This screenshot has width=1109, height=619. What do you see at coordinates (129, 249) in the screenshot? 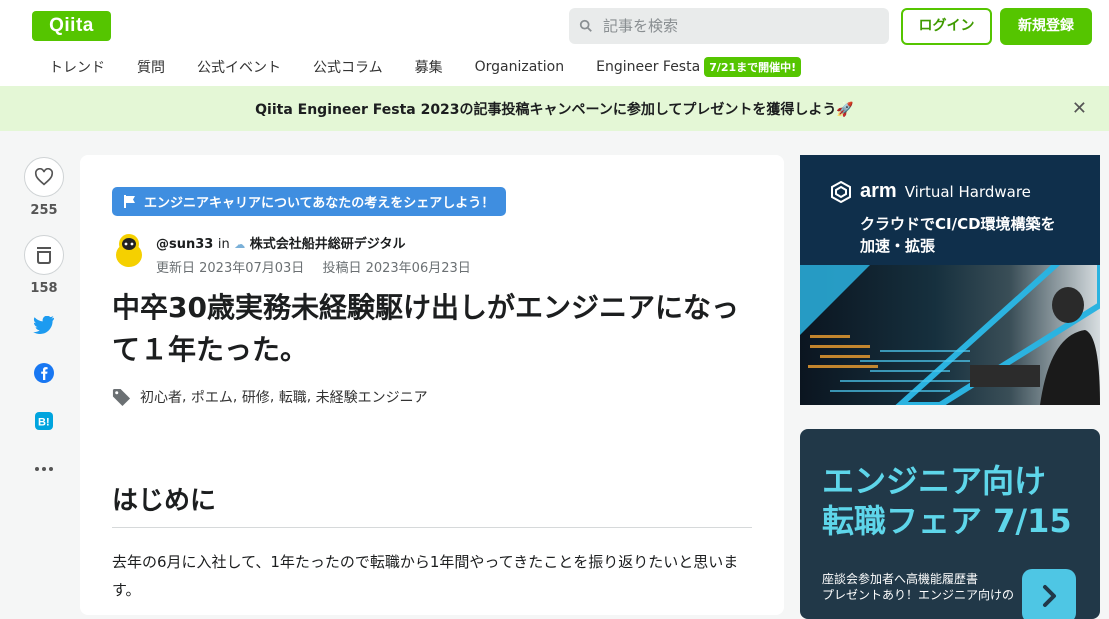
I see `avatar` at bounding box center [129, 249].